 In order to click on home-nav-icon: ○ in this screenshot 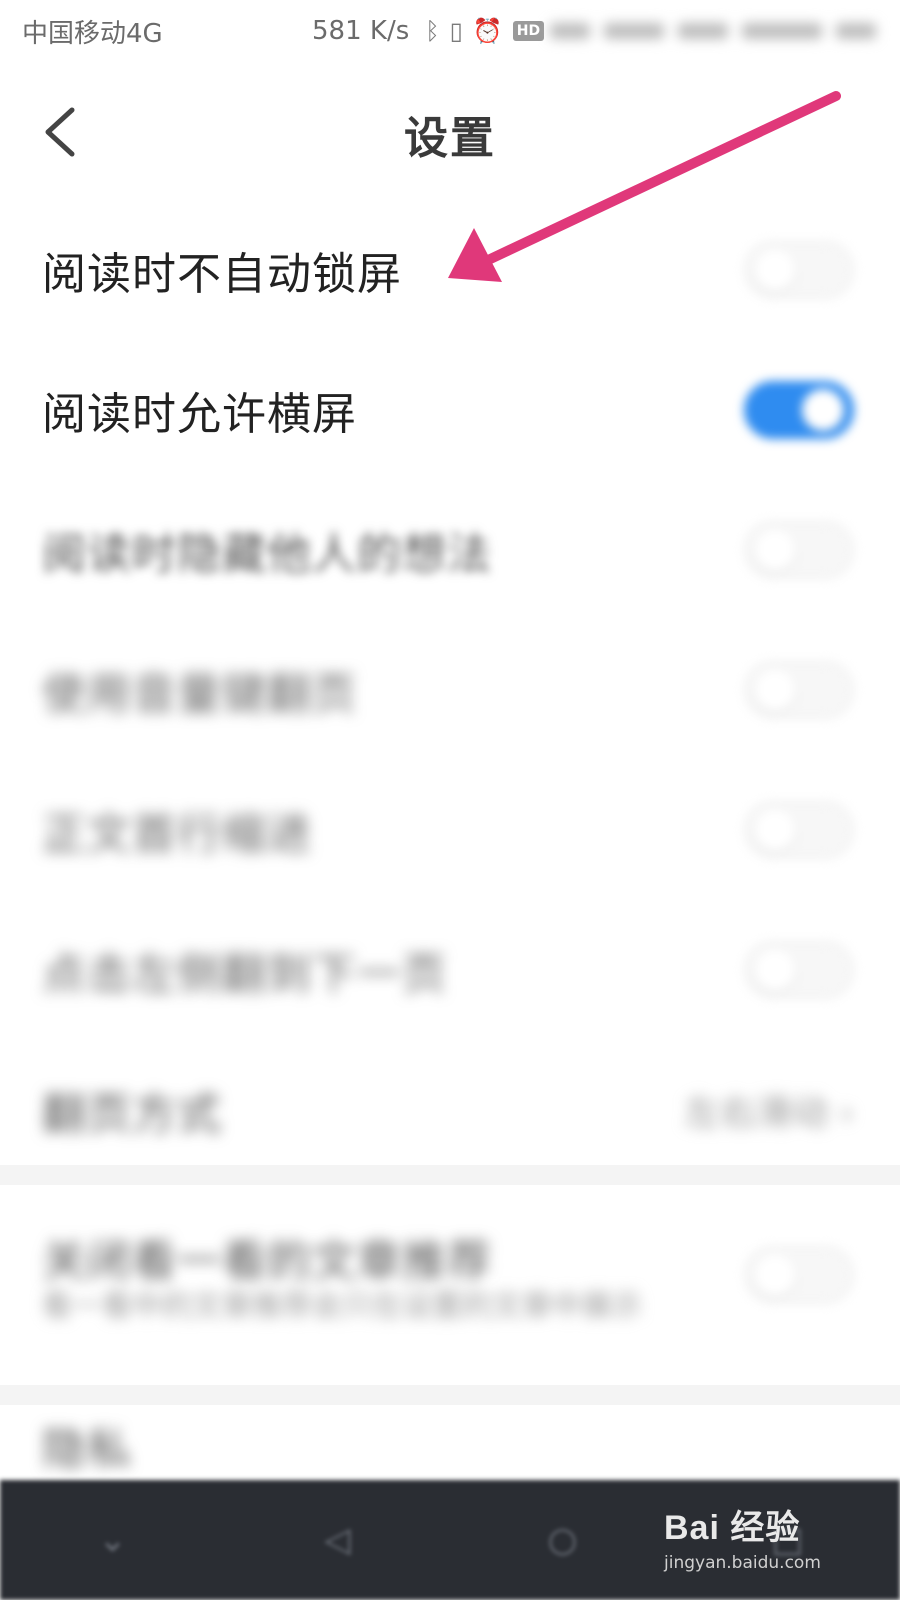, I will do `click(563, 1540)`.